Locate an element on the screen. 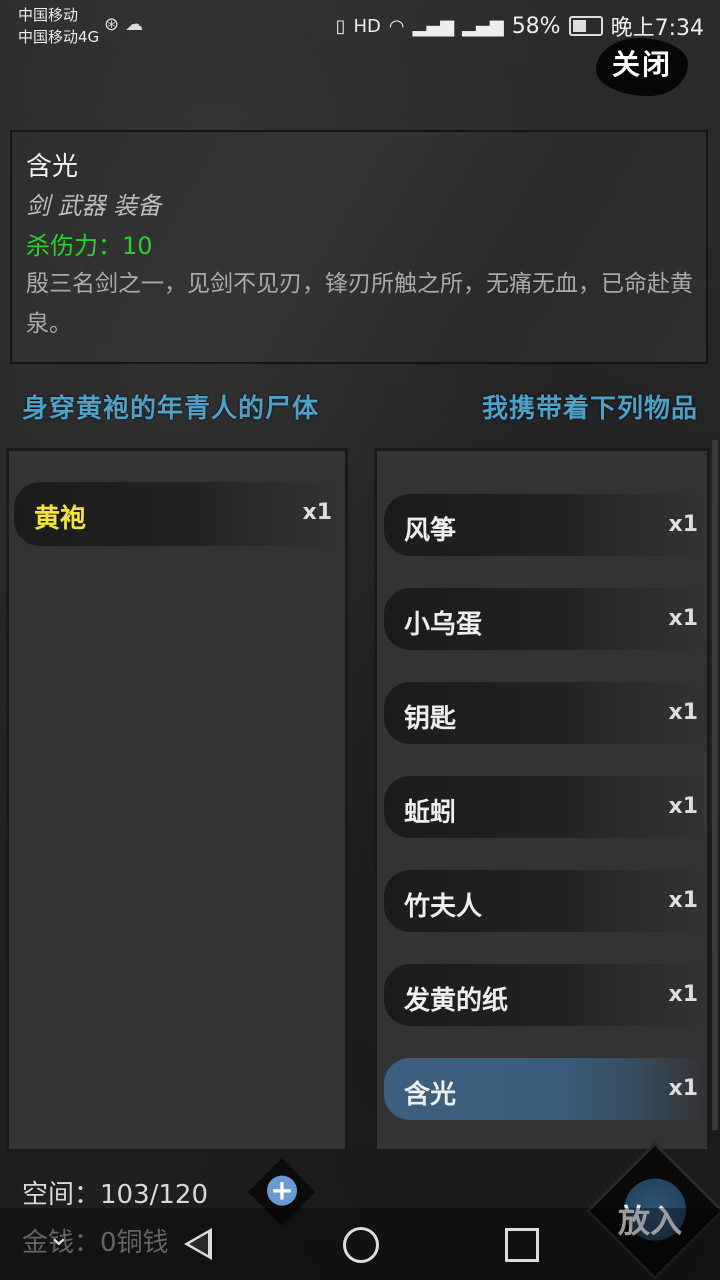 This screenshot has height=1280, width=720. inventory-item: 发黄的纸 x1 is located at coordinates (545, 995).